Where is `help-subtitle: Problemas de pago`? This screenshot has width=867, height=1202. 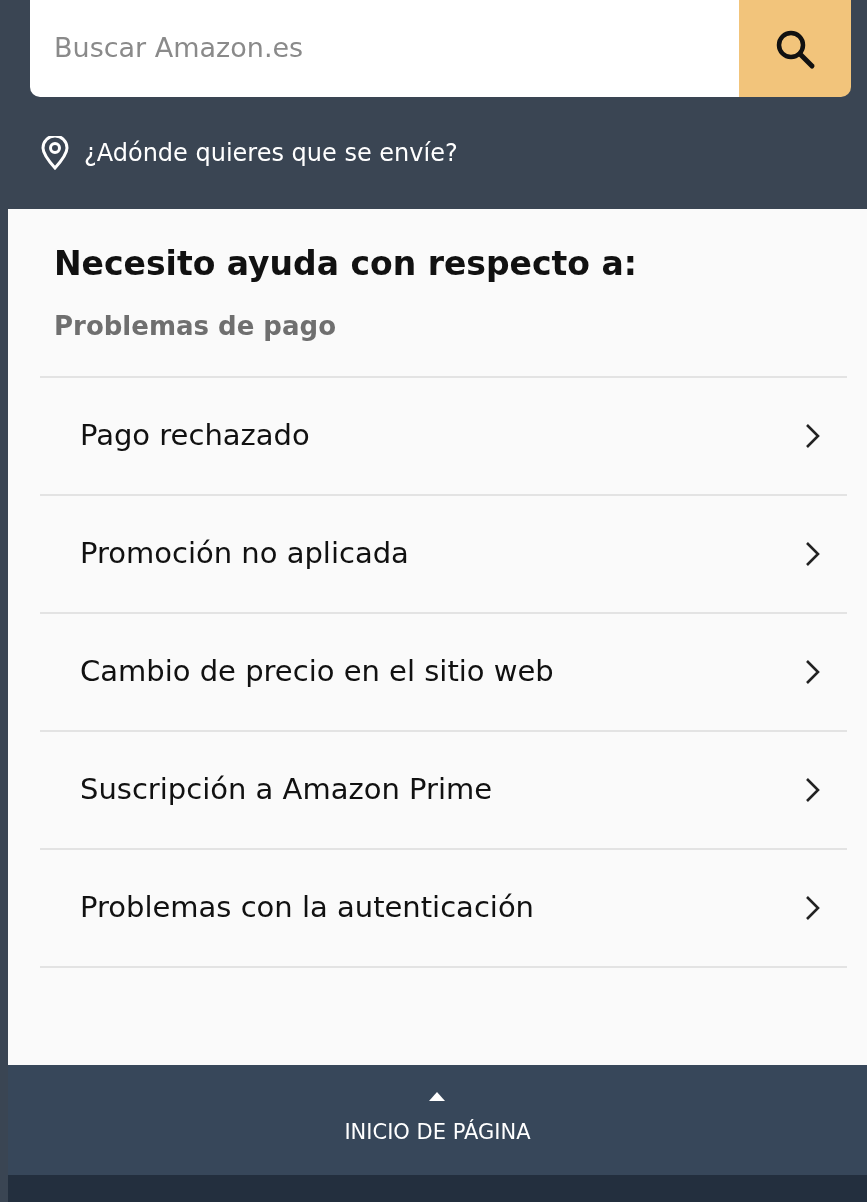 help-subtitle: Problemas de pago is located at coordinates (195, 326).